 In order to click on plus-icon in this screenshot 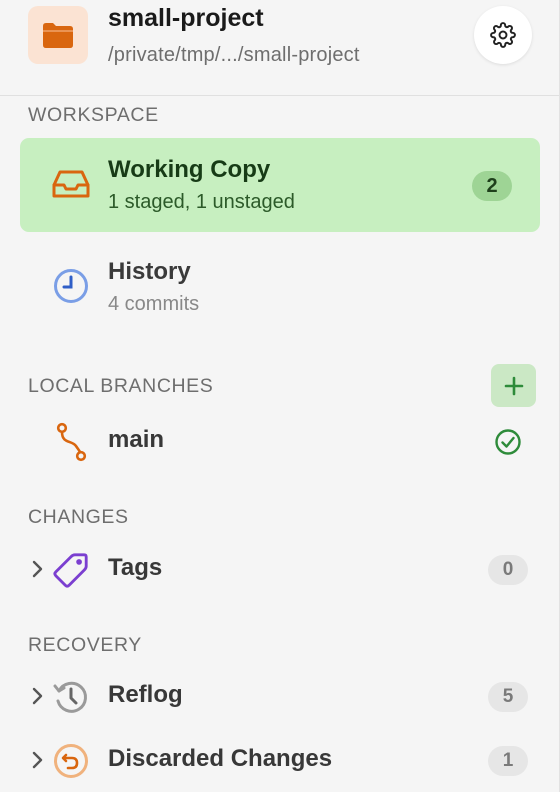, I will do `click(513, 385)`.